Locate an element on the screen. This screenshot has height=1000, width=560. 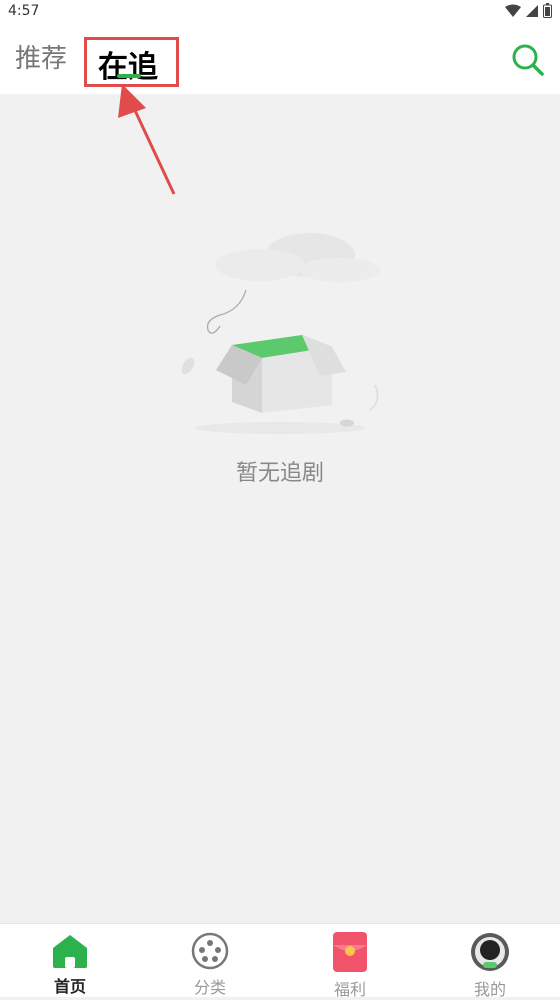
nav-item-category: 分类 is located at coordinates (210, 960).